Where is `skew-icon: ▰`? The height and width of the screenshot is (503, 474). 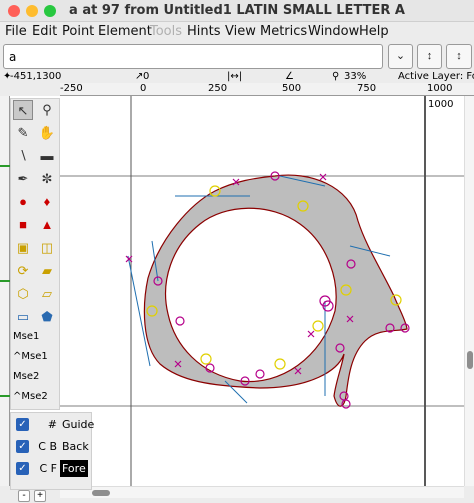 skew-icon: ▰ is located at coordinates (47, 270).